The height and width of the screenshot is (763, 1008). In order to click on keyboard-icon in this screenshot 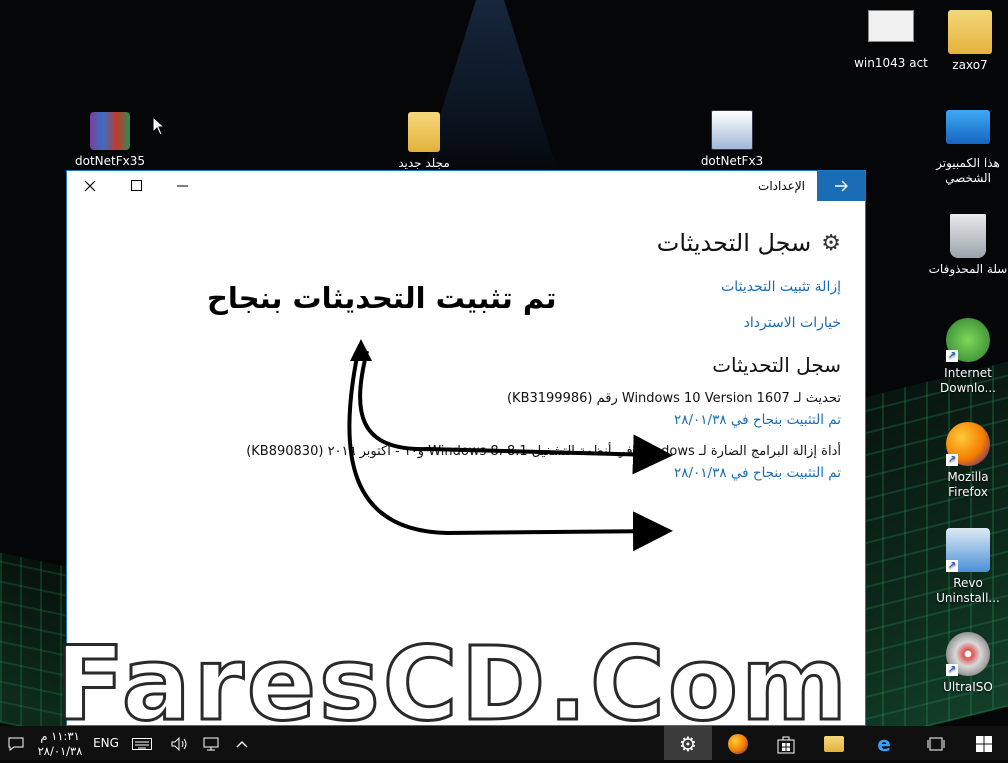, I will do `click(142, 743)`.